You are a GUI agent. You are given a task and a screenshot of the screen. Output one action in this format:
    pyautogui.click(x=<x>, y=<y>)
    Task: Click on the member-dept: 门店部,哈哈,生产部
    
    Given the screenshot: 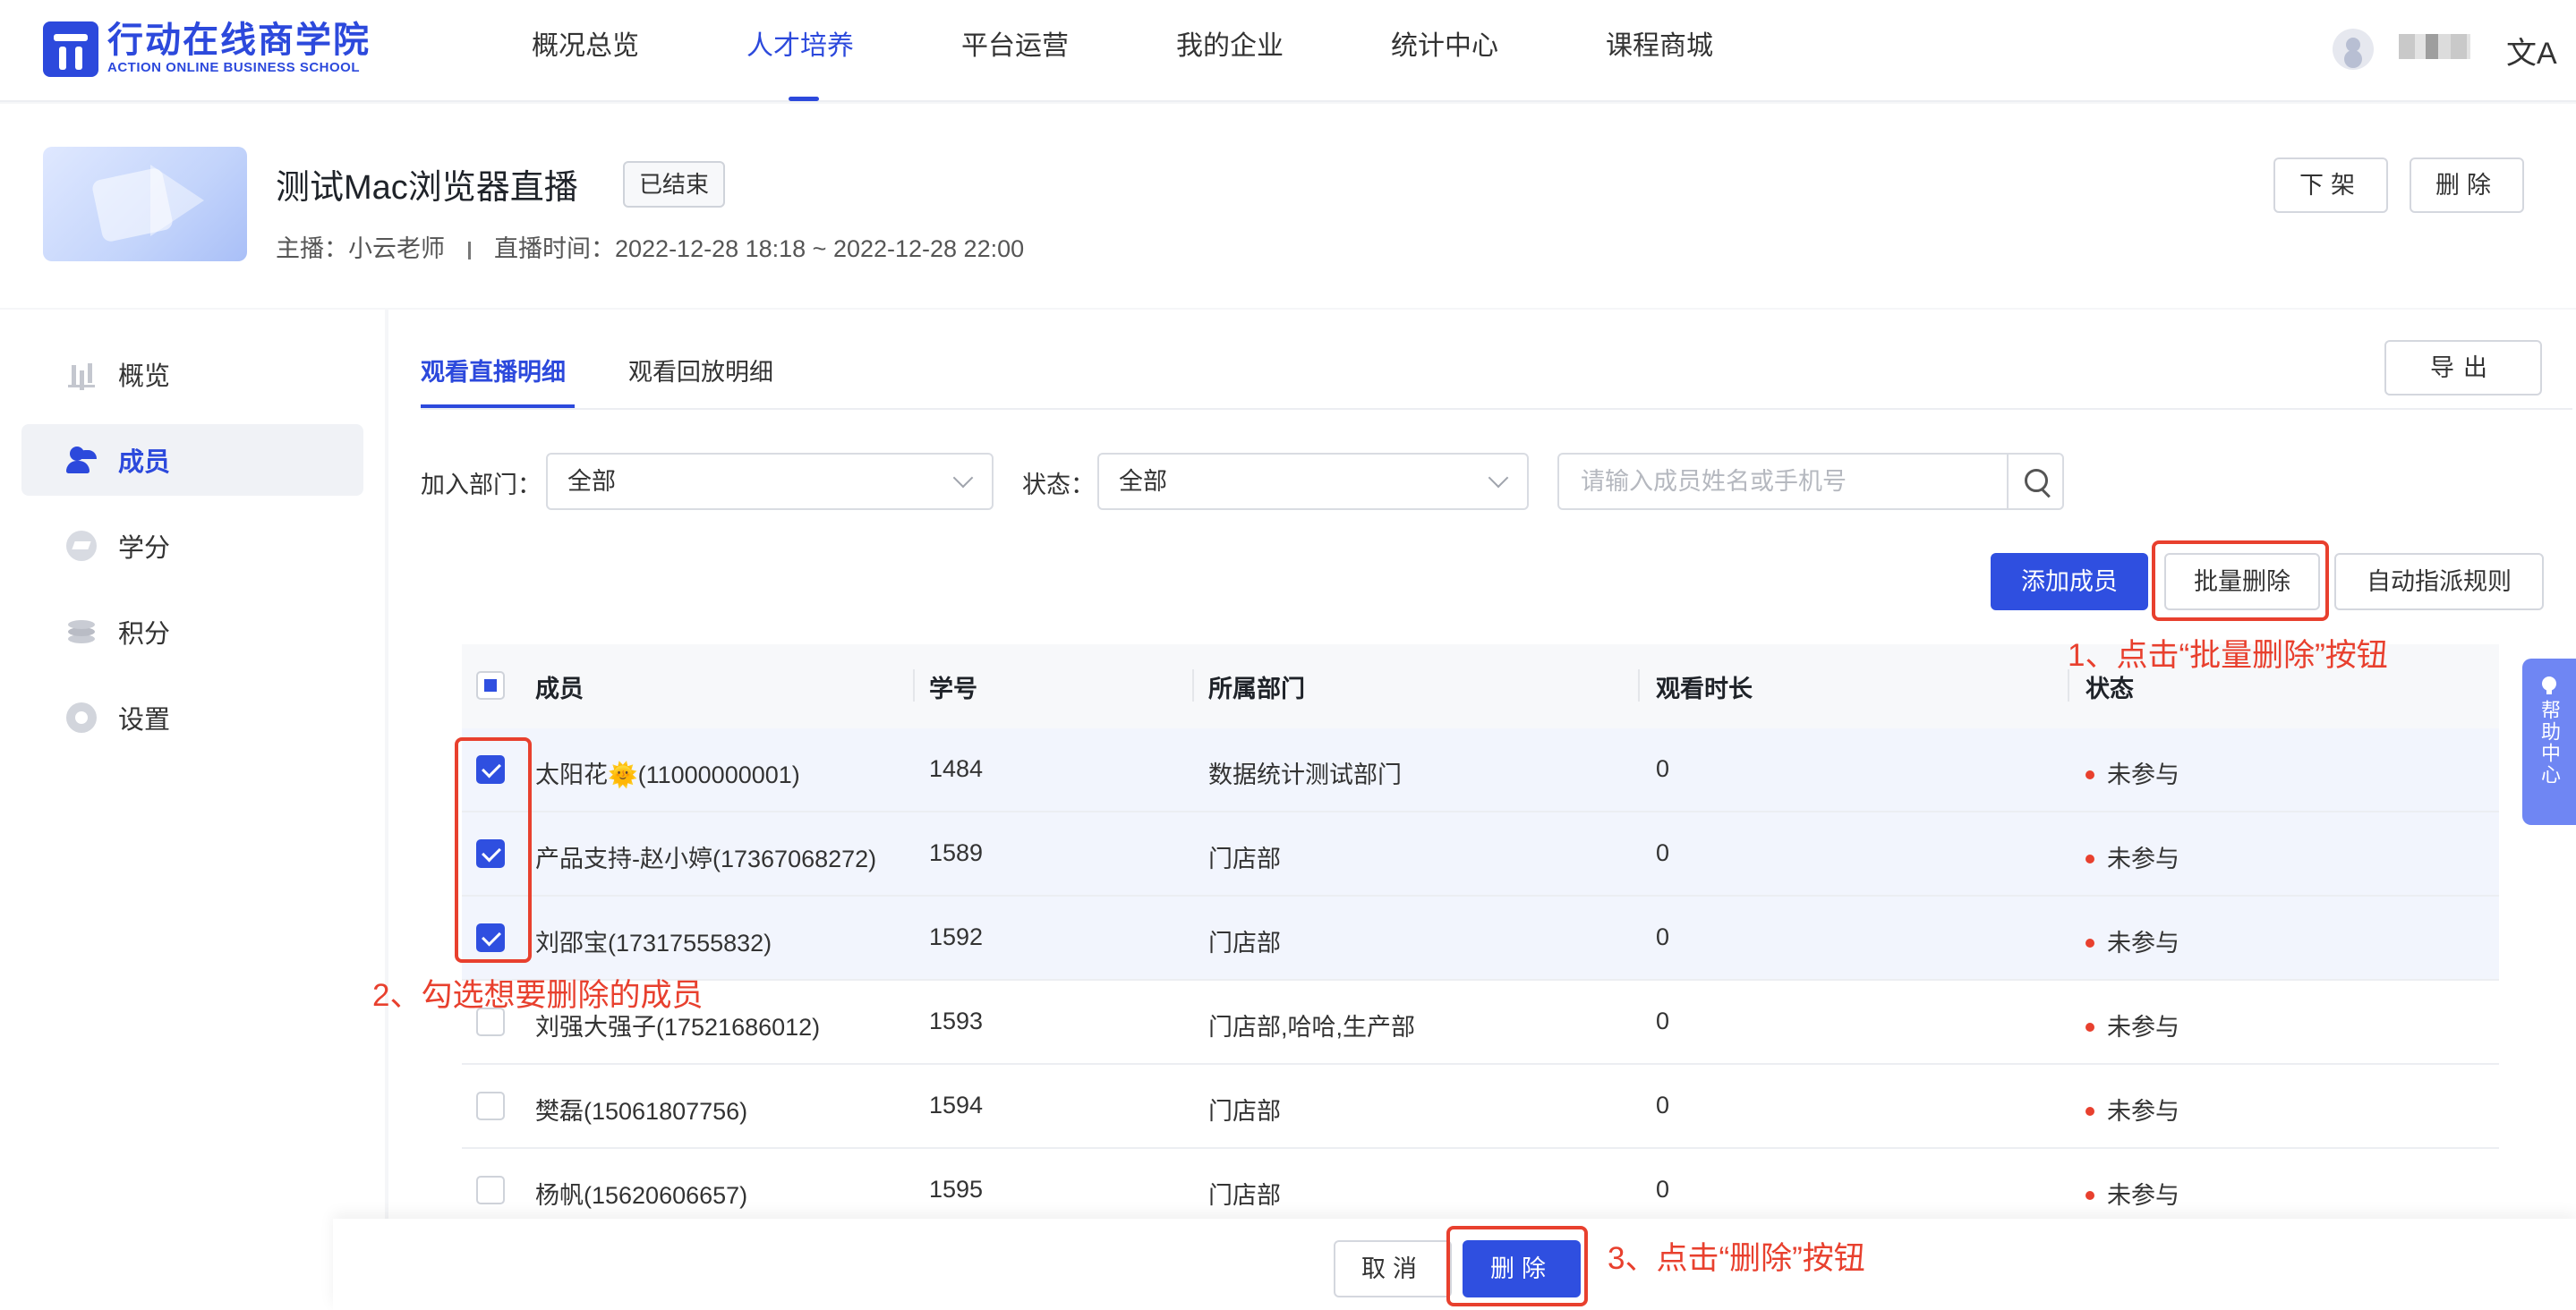 What is the action you would take?
    pyautogui.click(x=1312, y=1027)
    